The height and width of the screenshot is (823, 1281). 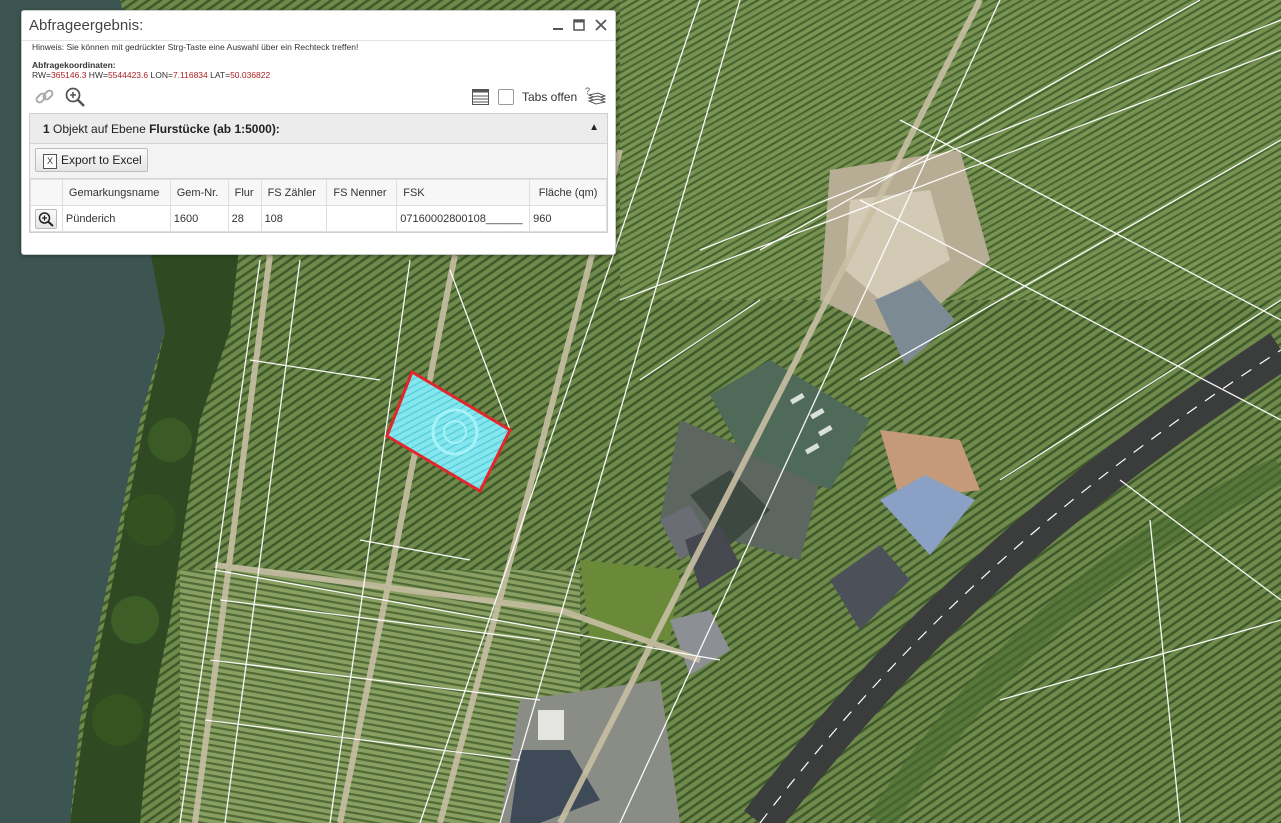 What do you see at coordinates (45, 99) in the screenshot?
I see `link-icon` at bounding box center [45, 99].